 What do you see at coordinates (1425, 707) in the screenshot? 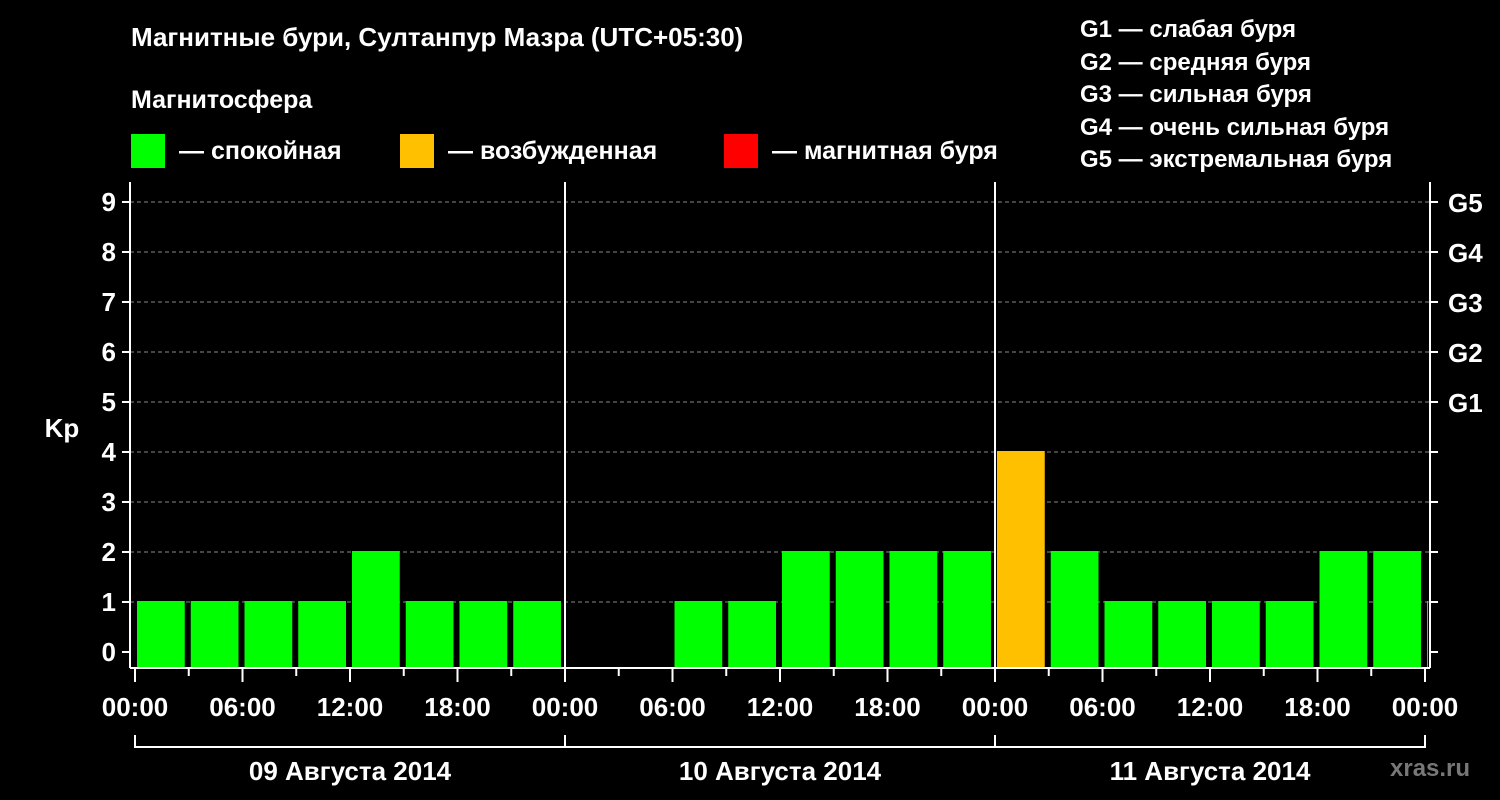
I see `x-tick-label-12: 00:00` at bounding box center [1425, 707].